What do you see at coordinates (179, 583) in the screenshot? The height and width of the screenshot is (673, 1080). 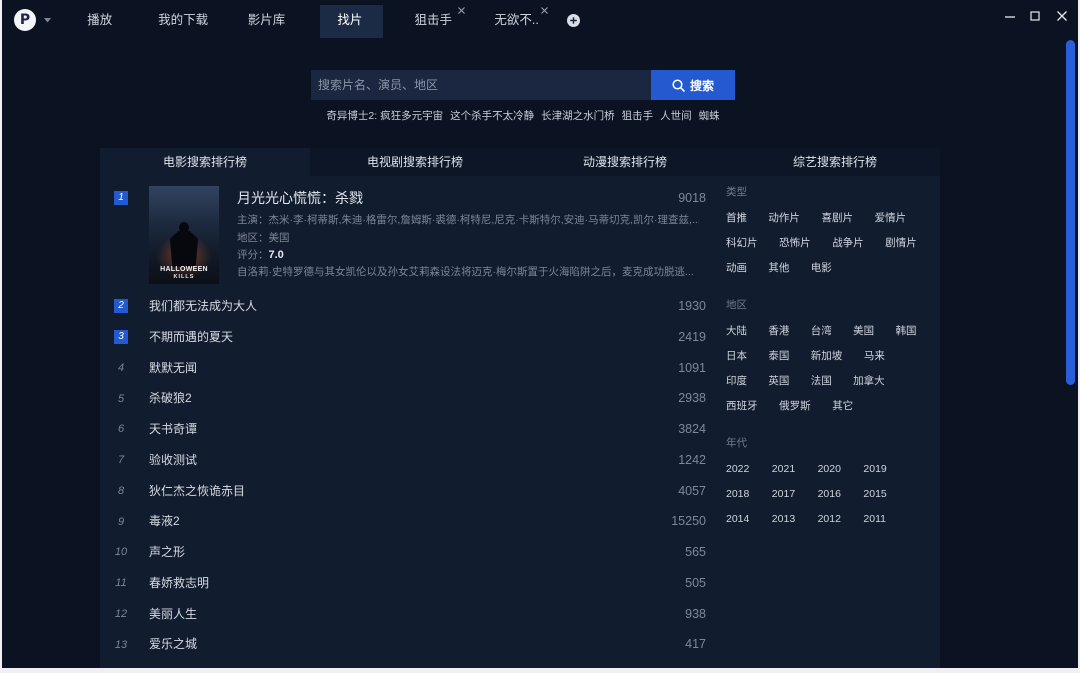 I see `movie-title: 春娇救志明` at bounding box center [179, 583].